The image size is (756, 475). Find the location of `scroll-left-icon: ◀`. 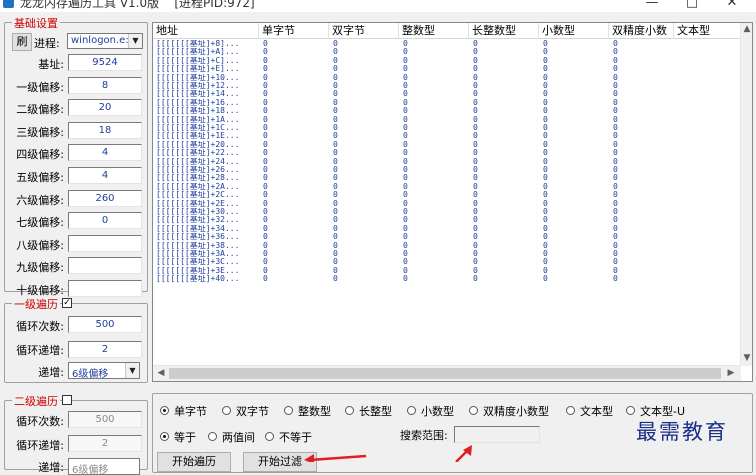

scroll-left-icon: ◀ is located at coordinates (161, 373).